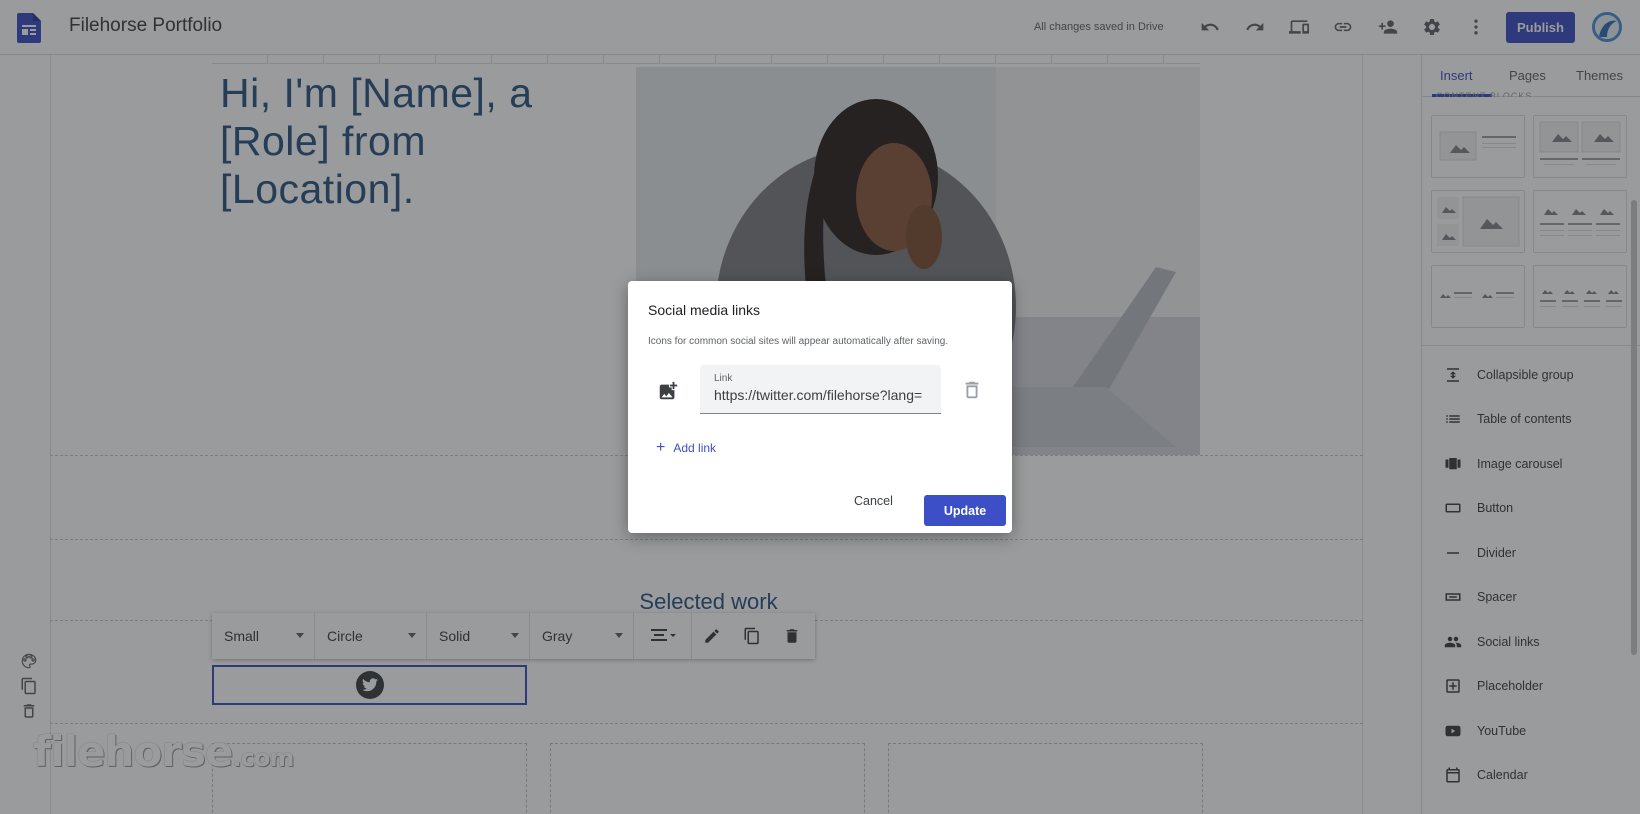 Image resolution: width=1640 pixels, height=814 pixels. Describe the element at coordinates (825, 395) in the screenshot. I see `link-field-value: https://twitter.com/filehorse?lang=` at that location.